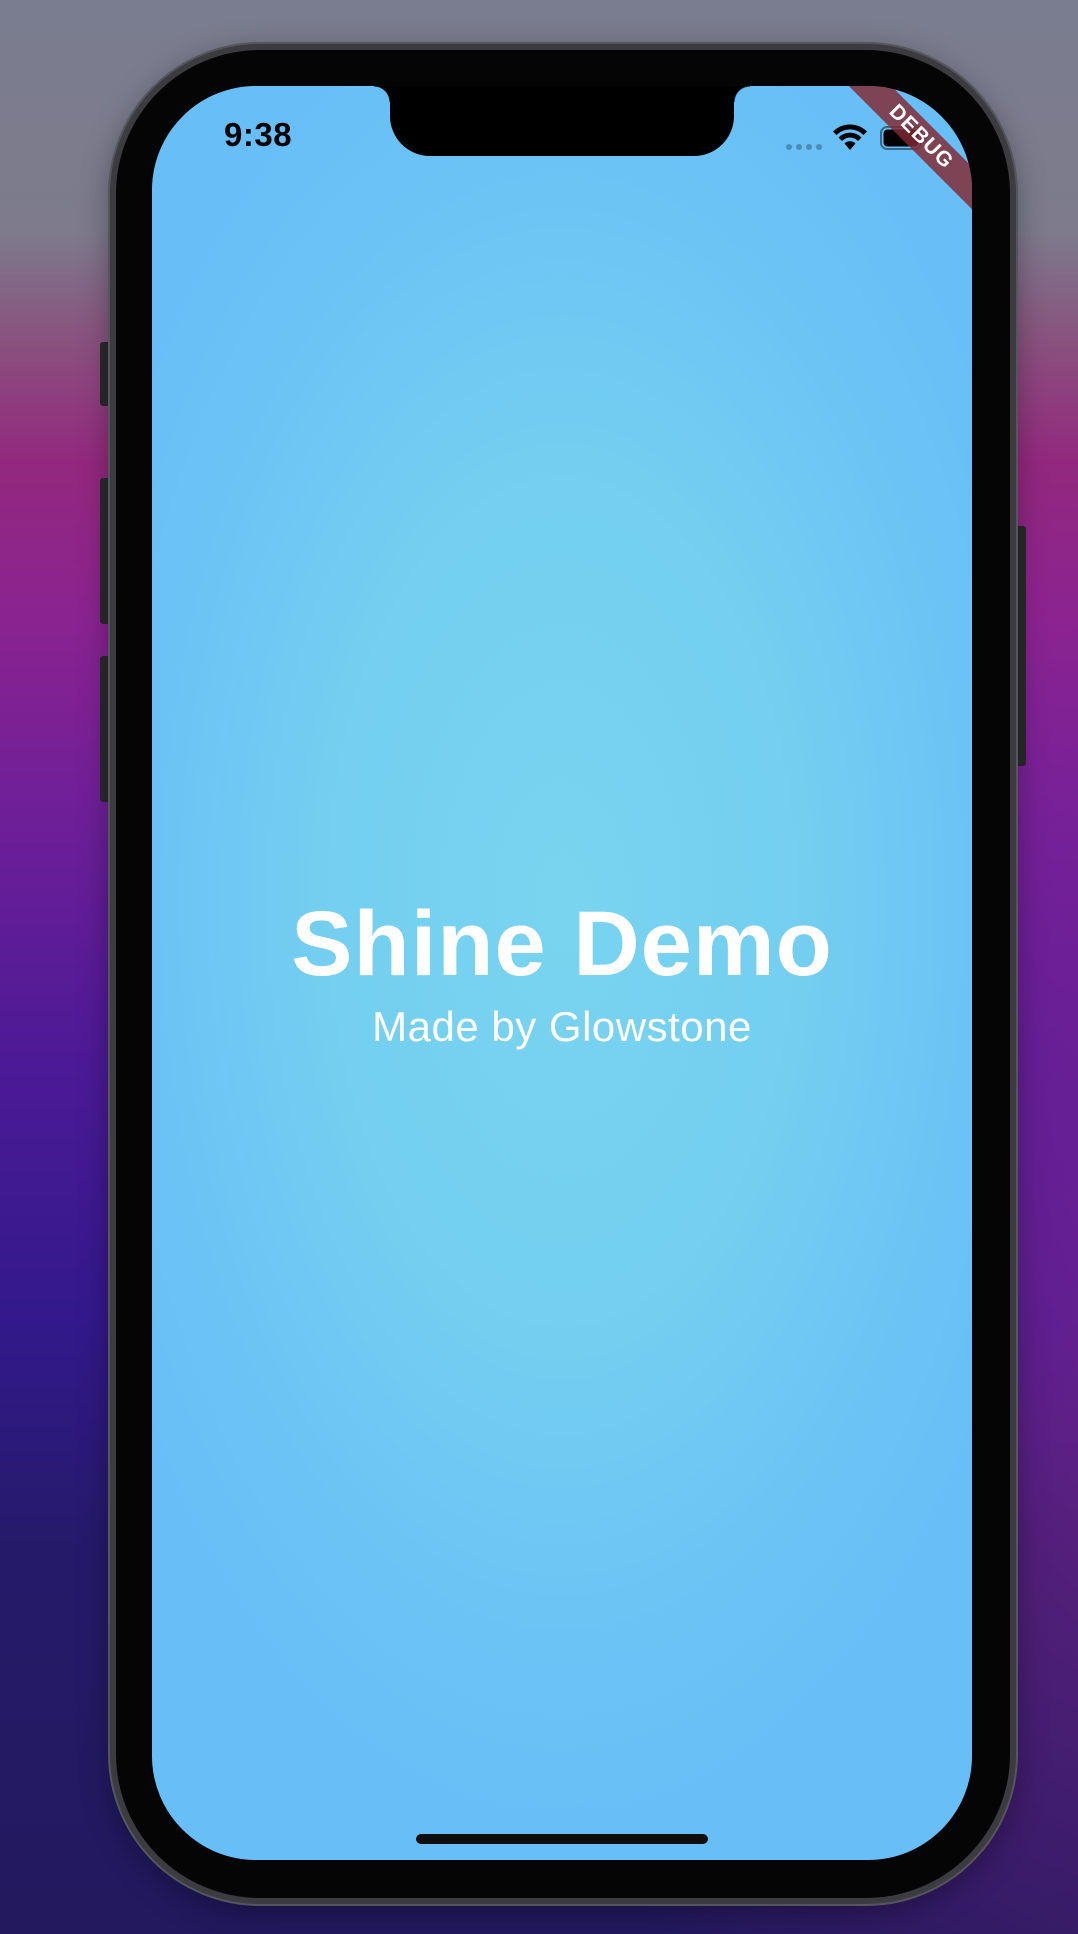 The height and width of the screenshot is (1934, 1078). I want to click on status-time: 9:38, so click(258, 134).